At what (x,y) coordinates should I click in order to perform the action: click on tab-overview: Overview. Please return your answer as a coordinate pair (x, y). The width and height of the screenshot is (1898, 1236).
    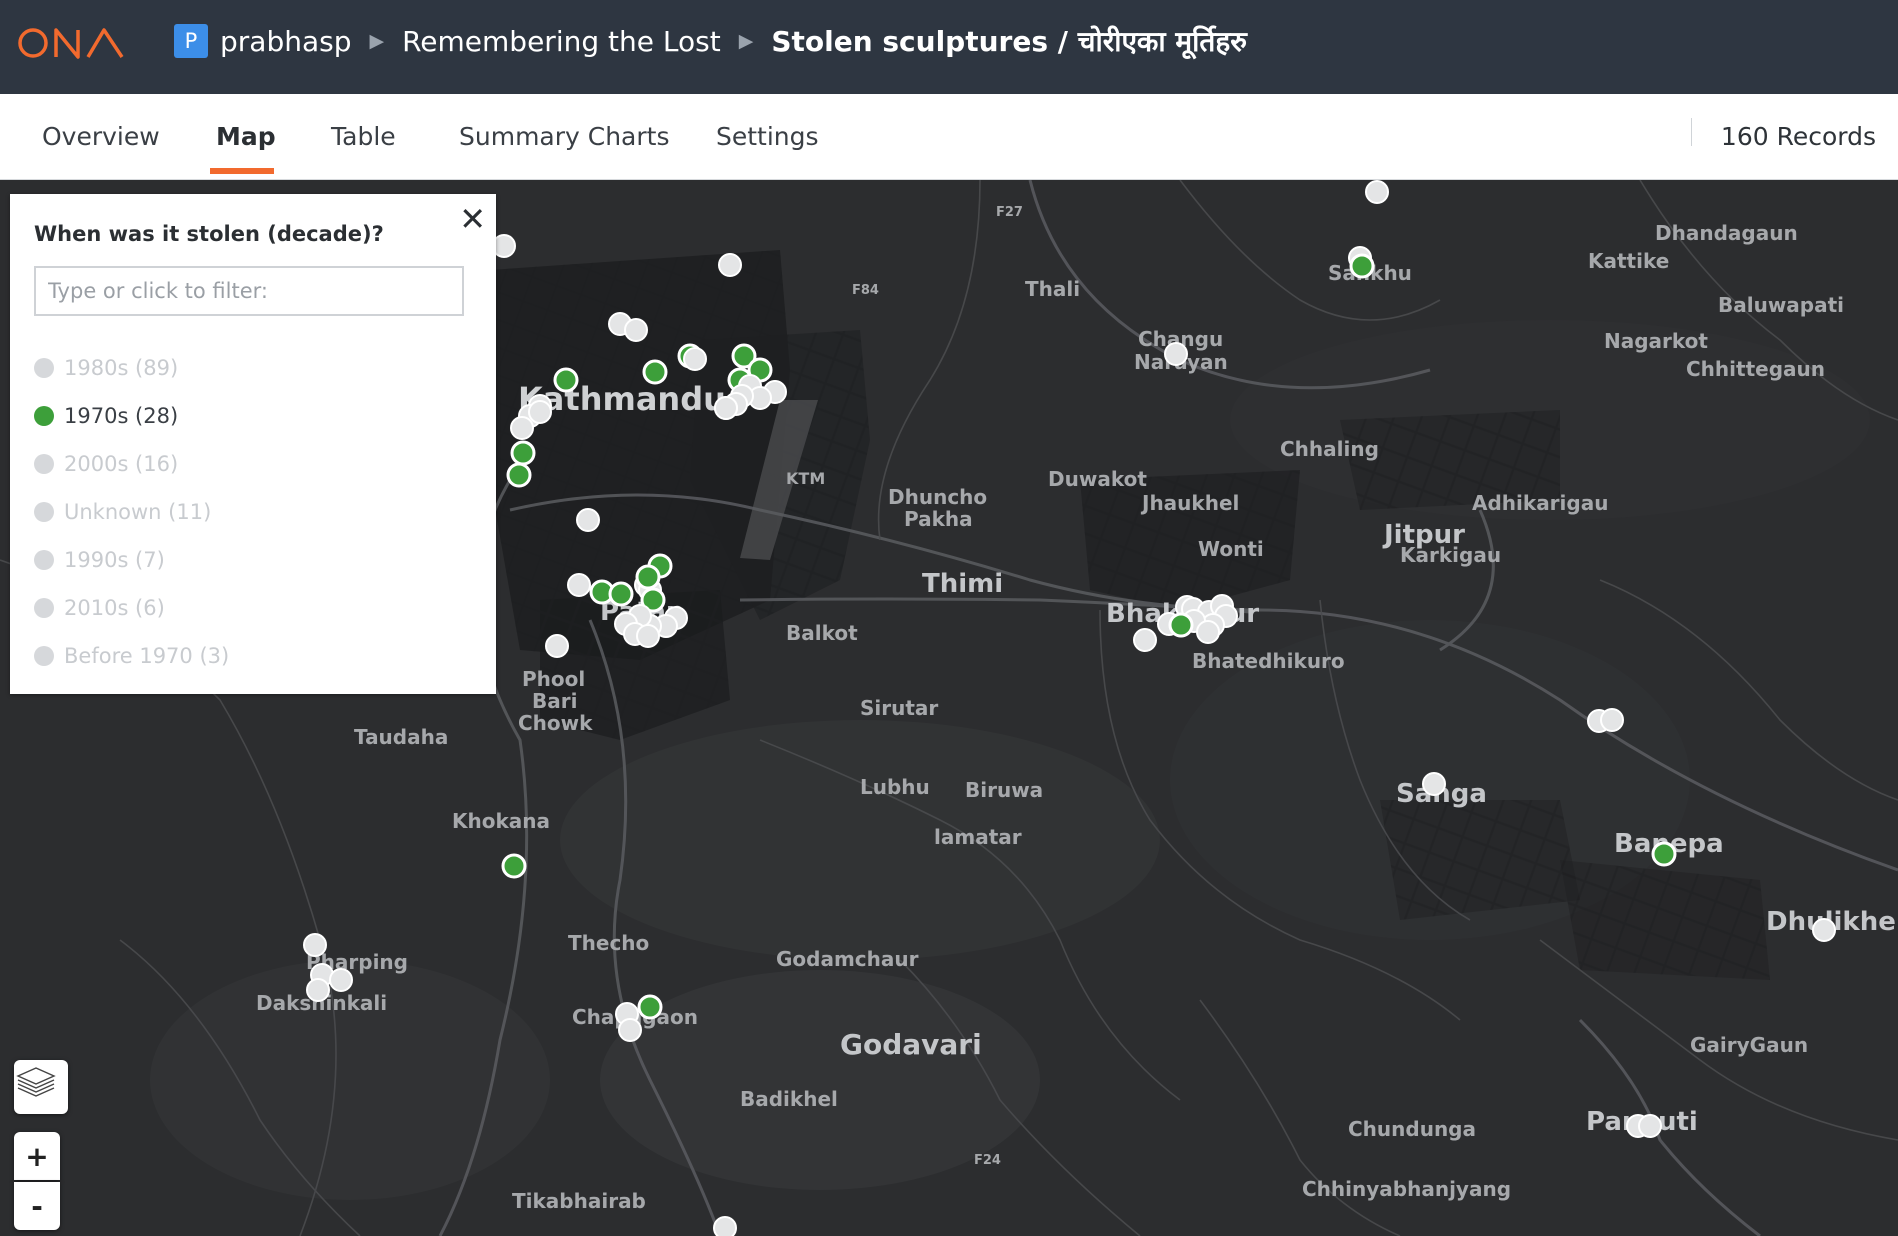
    Looking at the image, I should click on (101, 136).